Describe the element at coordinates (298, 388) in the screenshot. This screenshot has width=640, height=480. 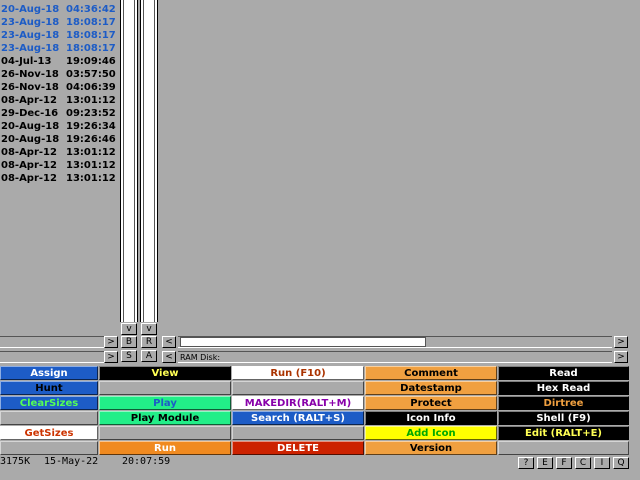
I see `blank-2-button` at that location.